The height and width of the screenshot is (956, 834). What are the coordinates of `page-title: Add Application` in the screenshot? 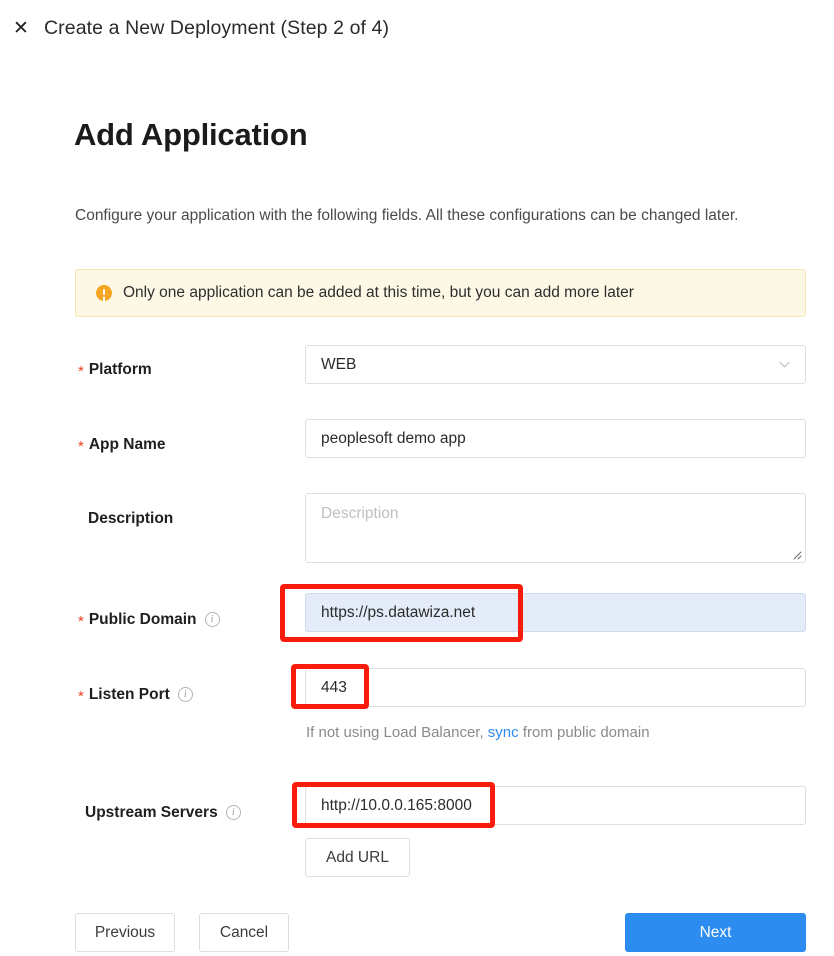 It's located at (191, 134).